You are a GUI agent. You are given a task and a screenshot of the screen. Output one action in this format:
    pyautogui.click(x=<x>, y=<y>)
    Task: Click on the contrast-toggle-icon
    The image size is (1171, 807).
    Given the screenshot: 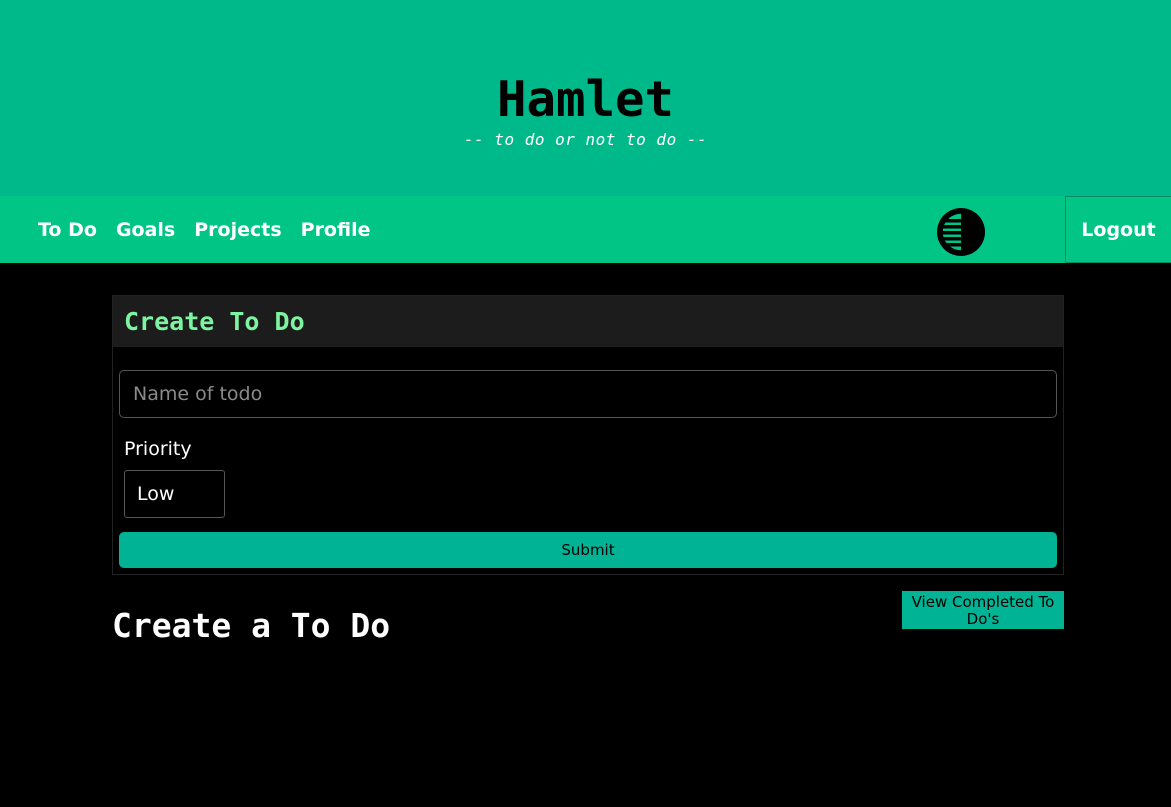 What is the action you would take?
    pyautogui.click(x=961, y=232)
    